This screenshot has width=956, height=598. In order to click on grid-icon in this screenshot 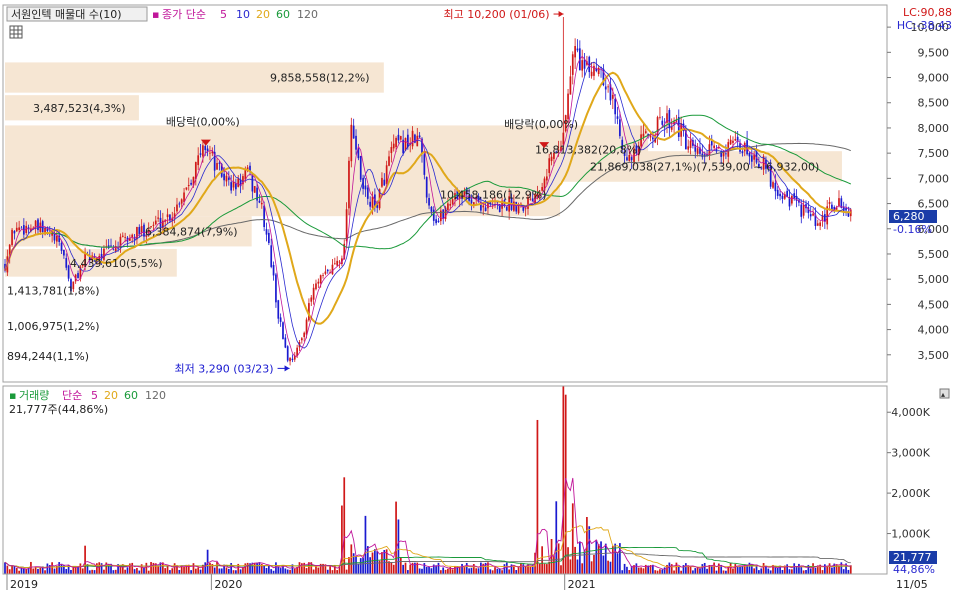, I will do `click(16, 32)`.